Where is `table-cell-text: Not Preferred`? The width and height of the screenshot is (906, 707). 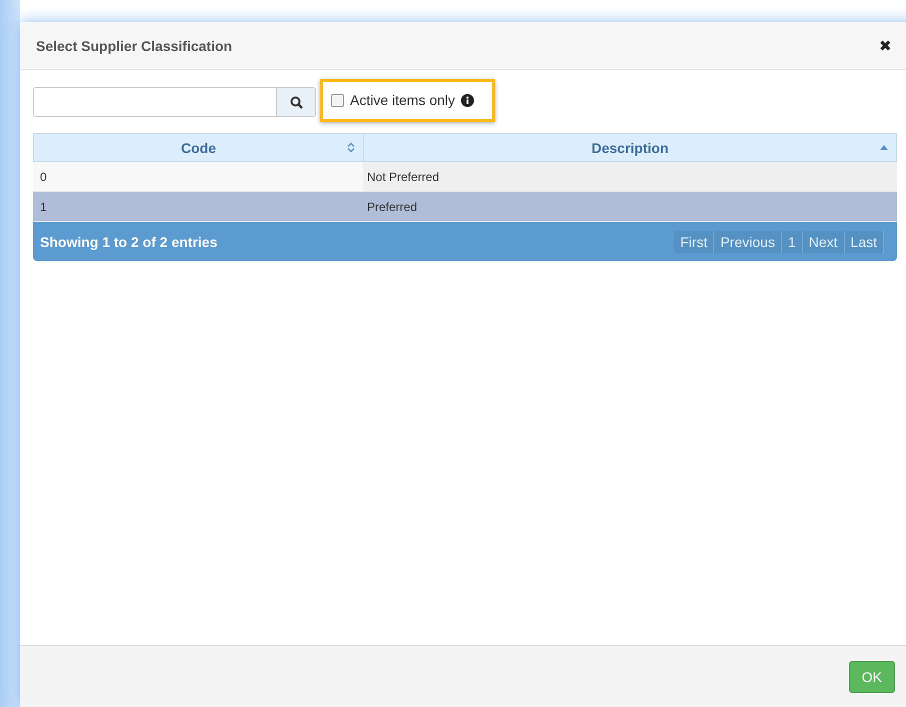
table-cell-text: Not Preferred is located at coordinates (403, 177).